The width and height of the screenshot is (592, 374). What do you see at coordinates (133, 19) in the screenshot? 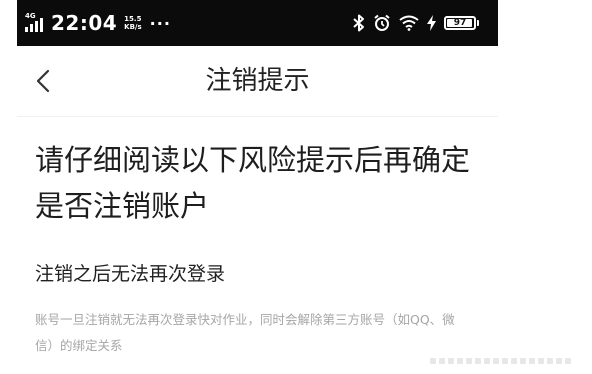
I see `net-speed-value: 15.5` at bounding box center [133, 19].